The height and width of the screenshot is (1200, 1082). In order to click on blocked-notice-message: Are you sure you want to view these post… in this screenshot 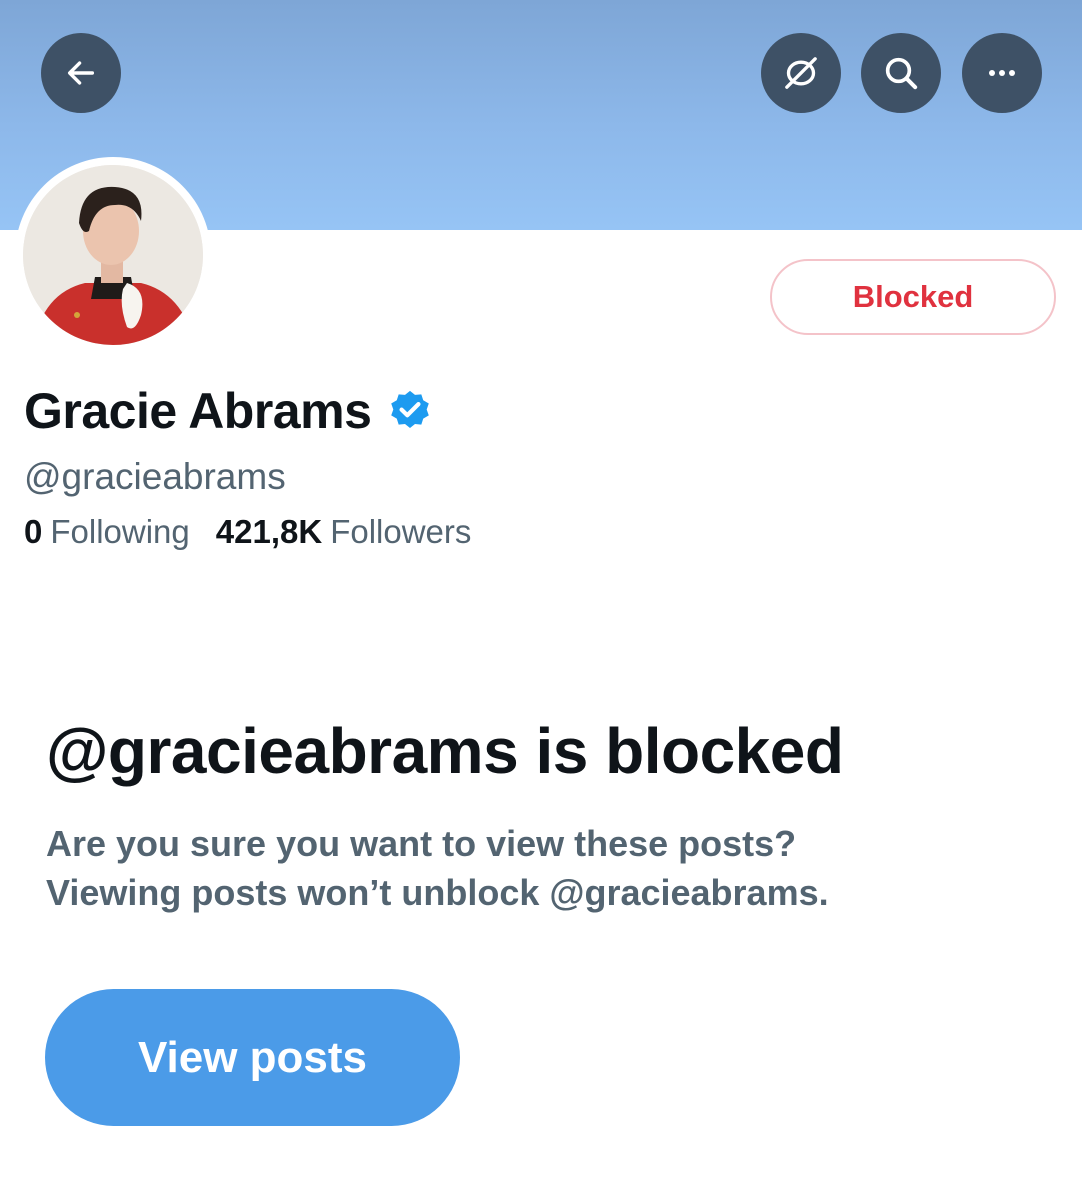, I will do `click(541, 868)`.